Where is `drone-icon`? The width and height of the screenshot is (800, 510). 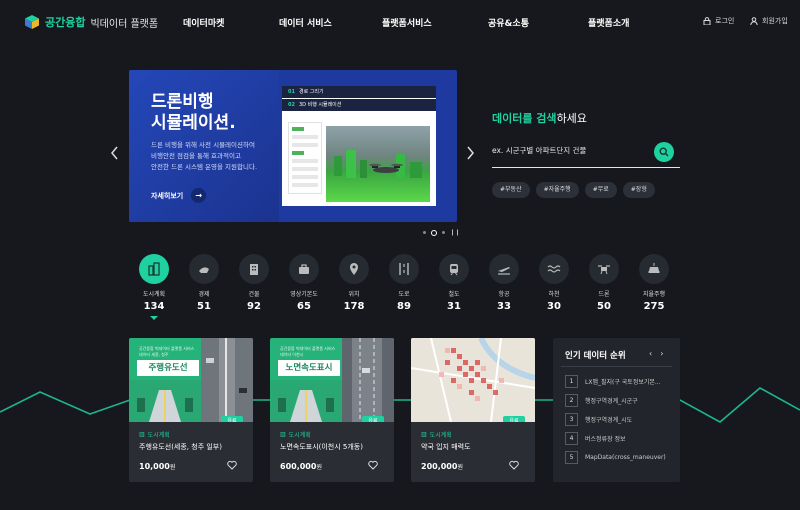
drone-icon is located at coordinates (604, 270).